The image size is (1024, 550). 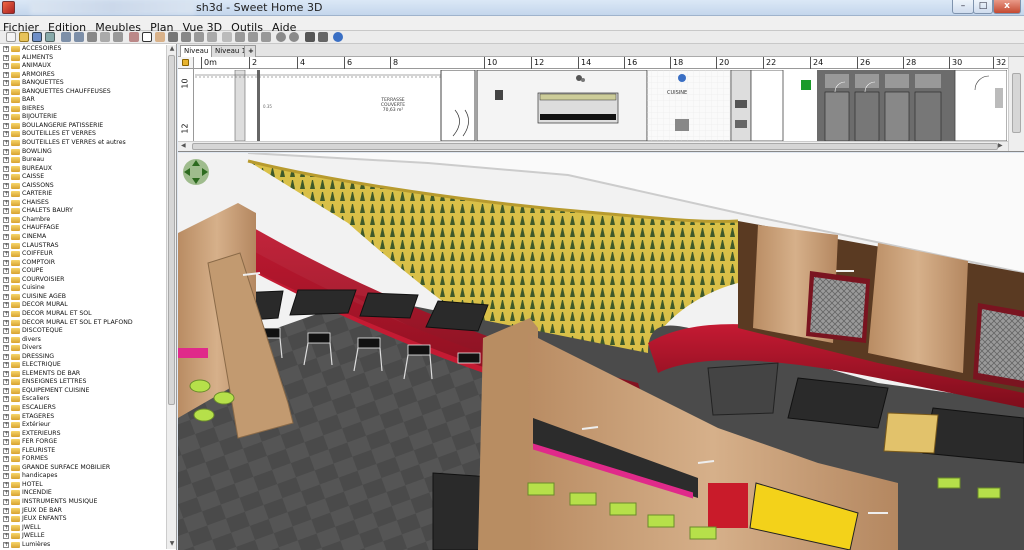 I want to click on catalog-scroll-thumb, so click(x=171, y=230).